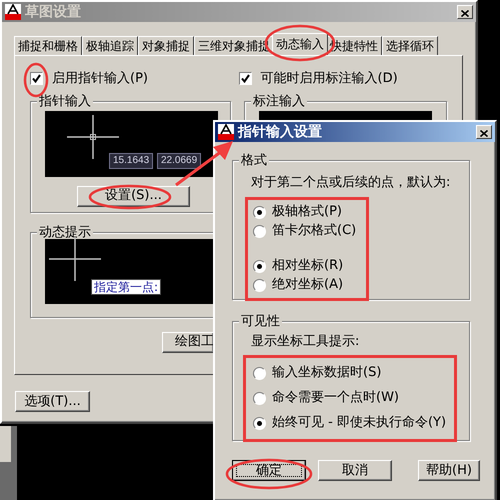 This screenshot has width=500, height=500. I want to click on group-title: 标注输入, so click(279, 101).